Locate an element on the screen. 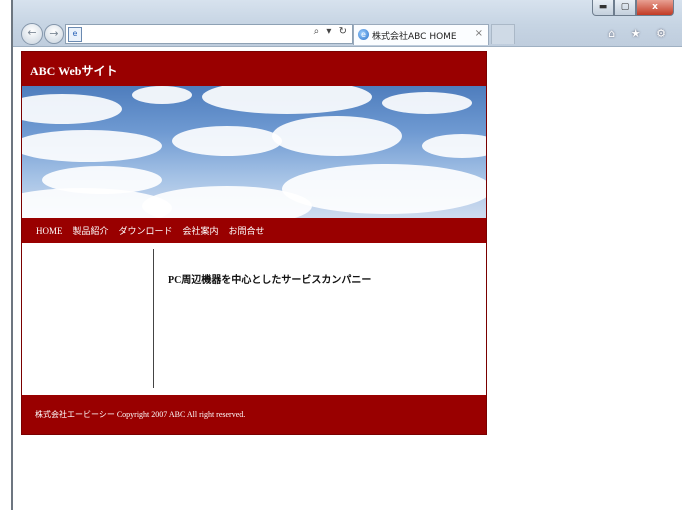  forward-arrow-icon: → is located at coordinates (54, 33).